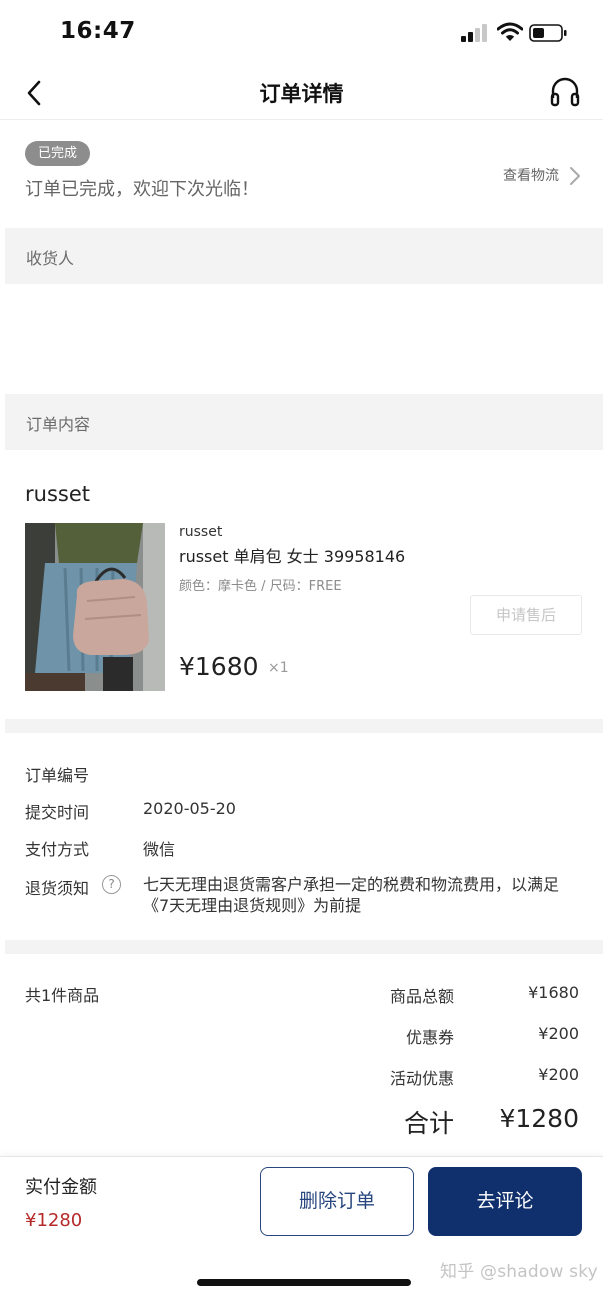  I want to click on headset-icon, so click(565, 92).